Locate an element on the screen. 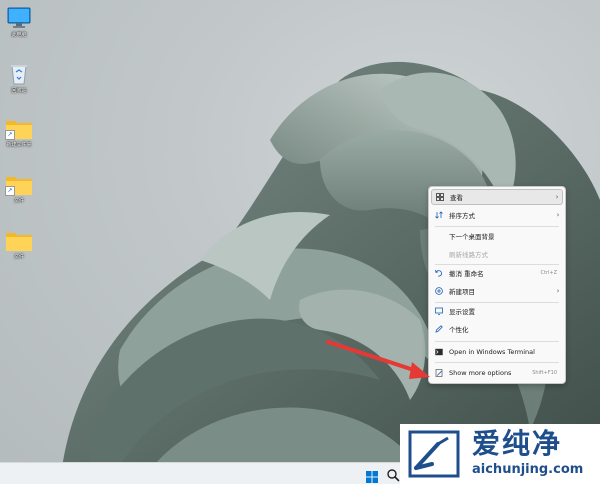 The width and height of the screenshot is (600, 484). undo-icon is located at coordinates (439, 273).